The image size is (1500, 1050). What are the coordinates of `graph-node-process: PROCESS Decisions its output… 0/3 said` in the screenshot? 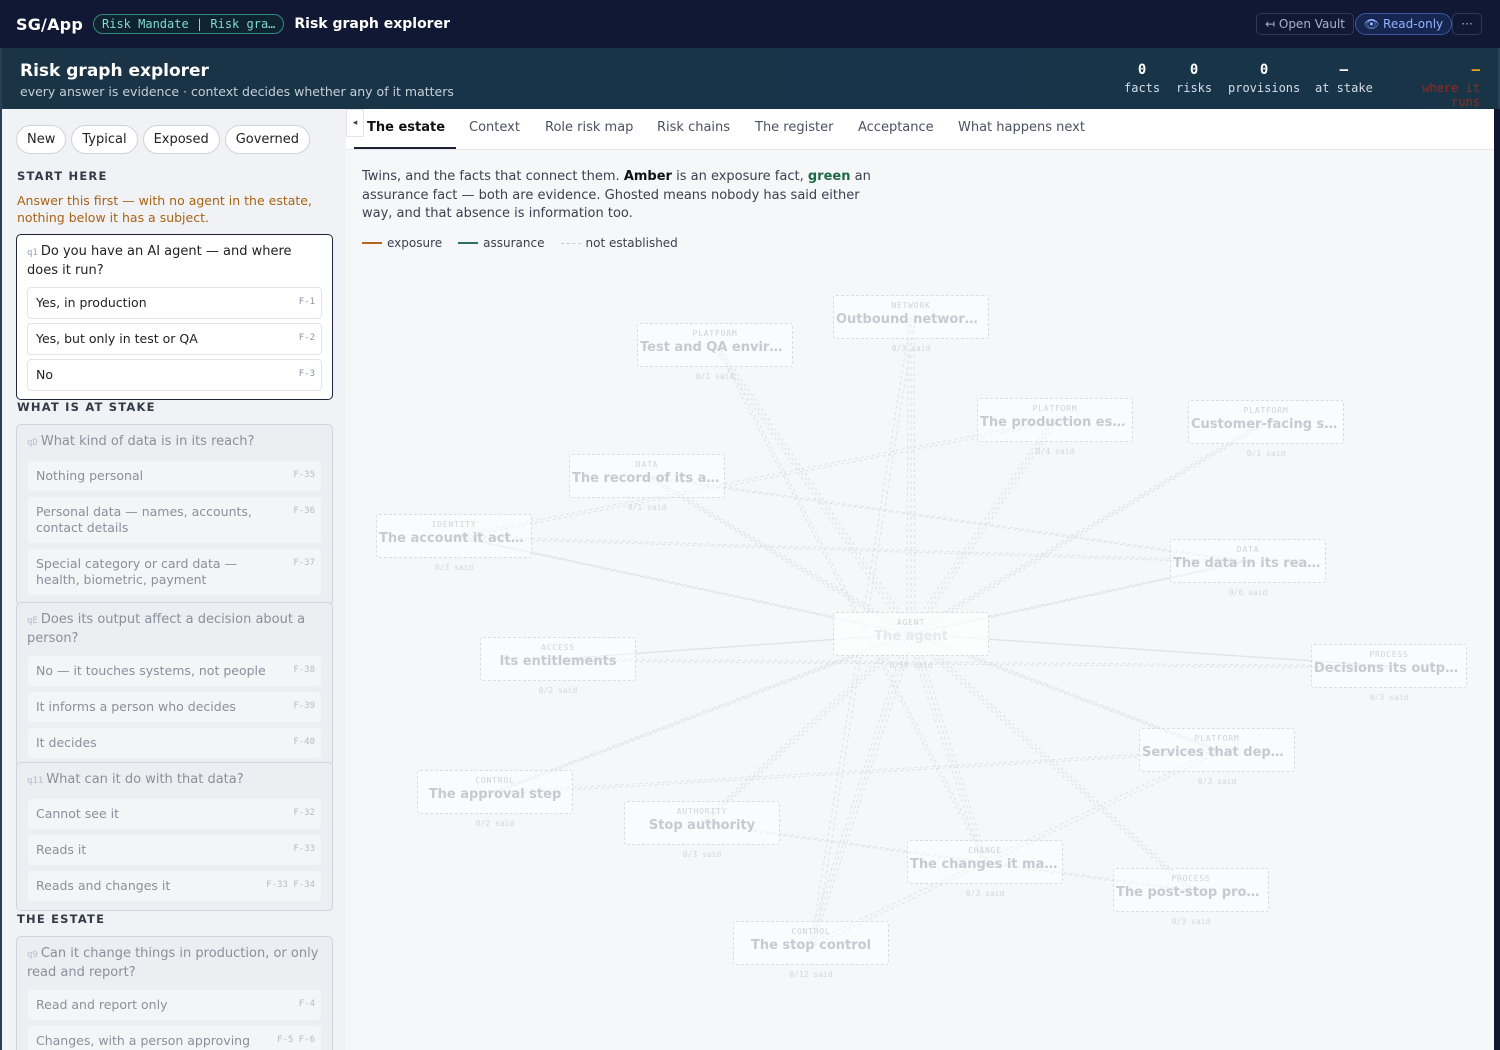 It's located at (1389, 673).